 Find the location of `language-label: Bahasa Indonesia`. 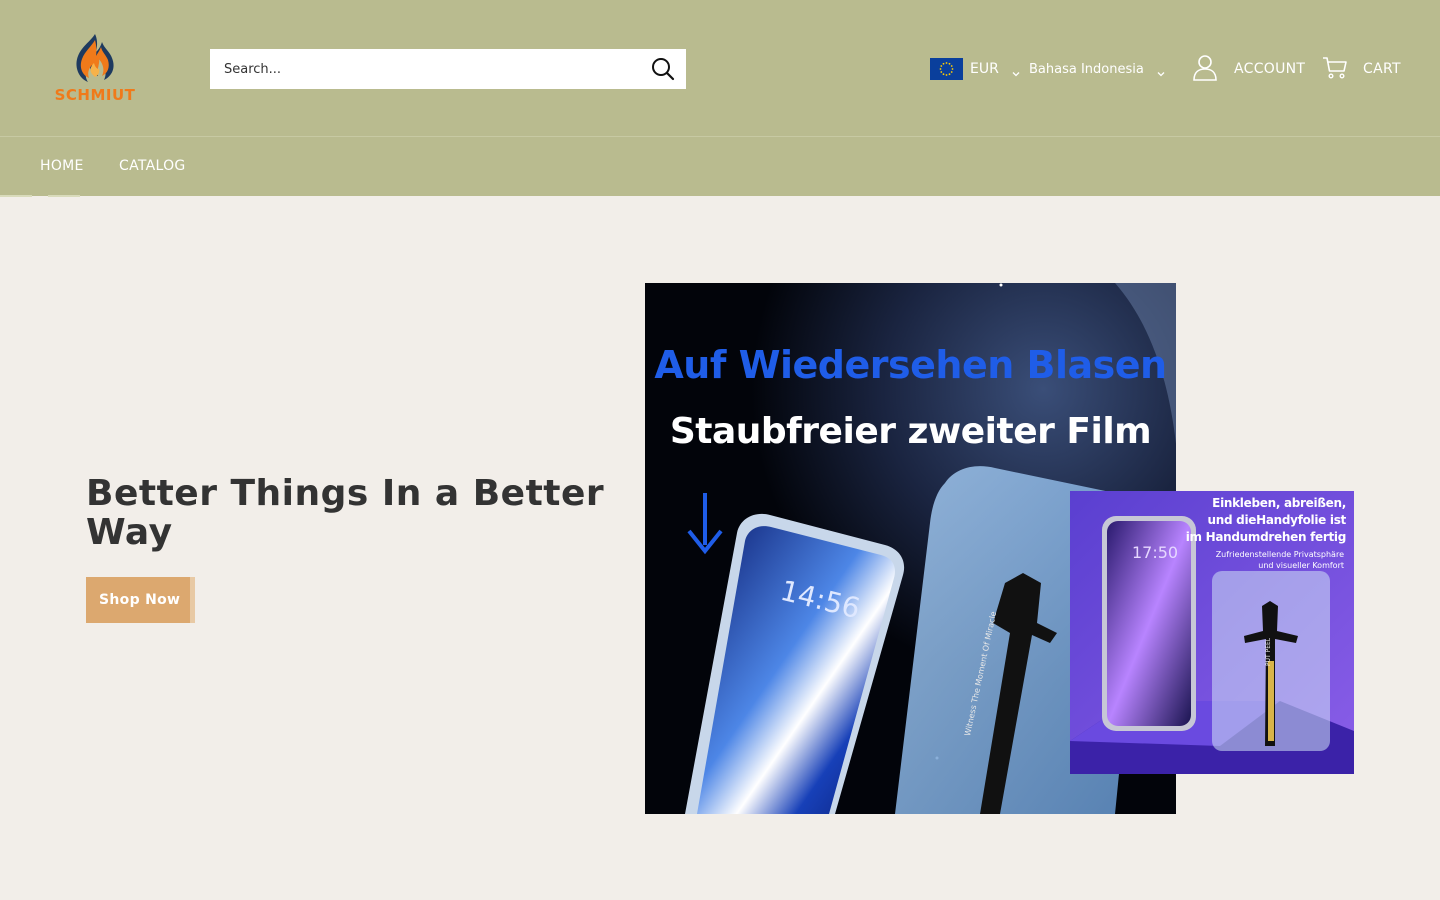

language-label: Bahasa Indonesia is located at coordinates (1086, 69).